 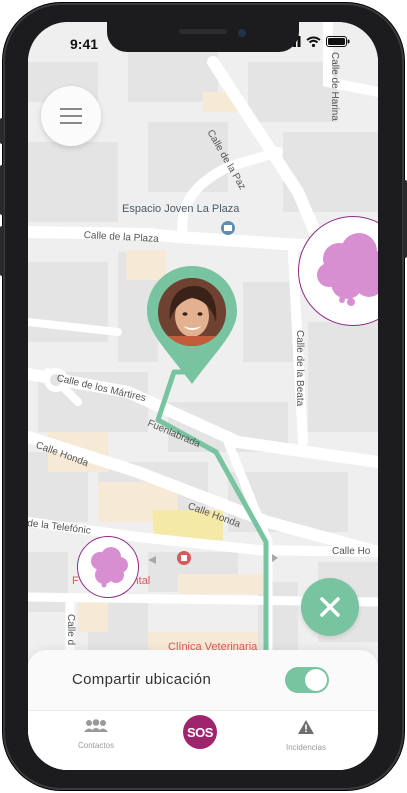 What do you see at coordinates (306, 735) in the screenshot?
I see `tab-incidencias: Incidencias` at bounding box center [306, 735].